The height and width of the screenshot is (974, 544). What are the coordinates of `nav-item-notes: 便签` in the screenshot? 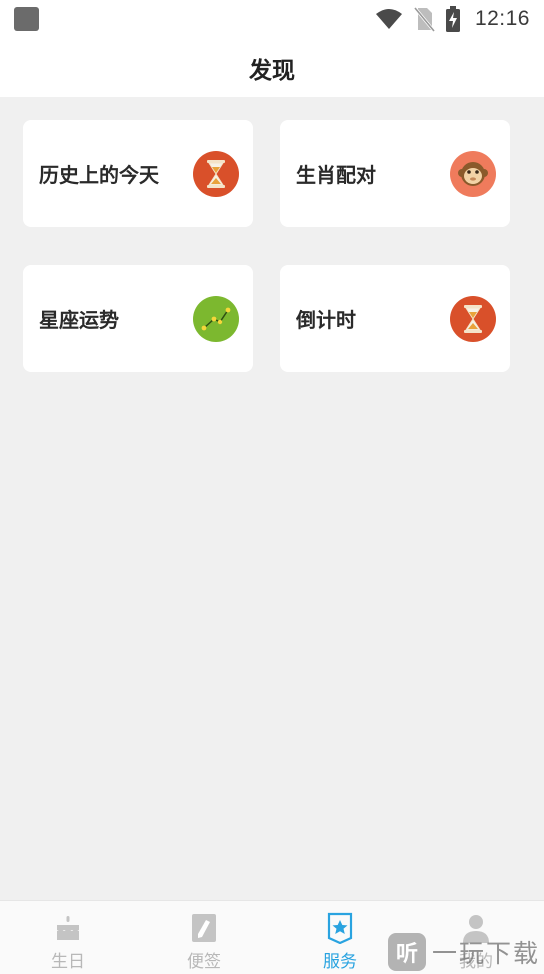 It's located at (204, 937).